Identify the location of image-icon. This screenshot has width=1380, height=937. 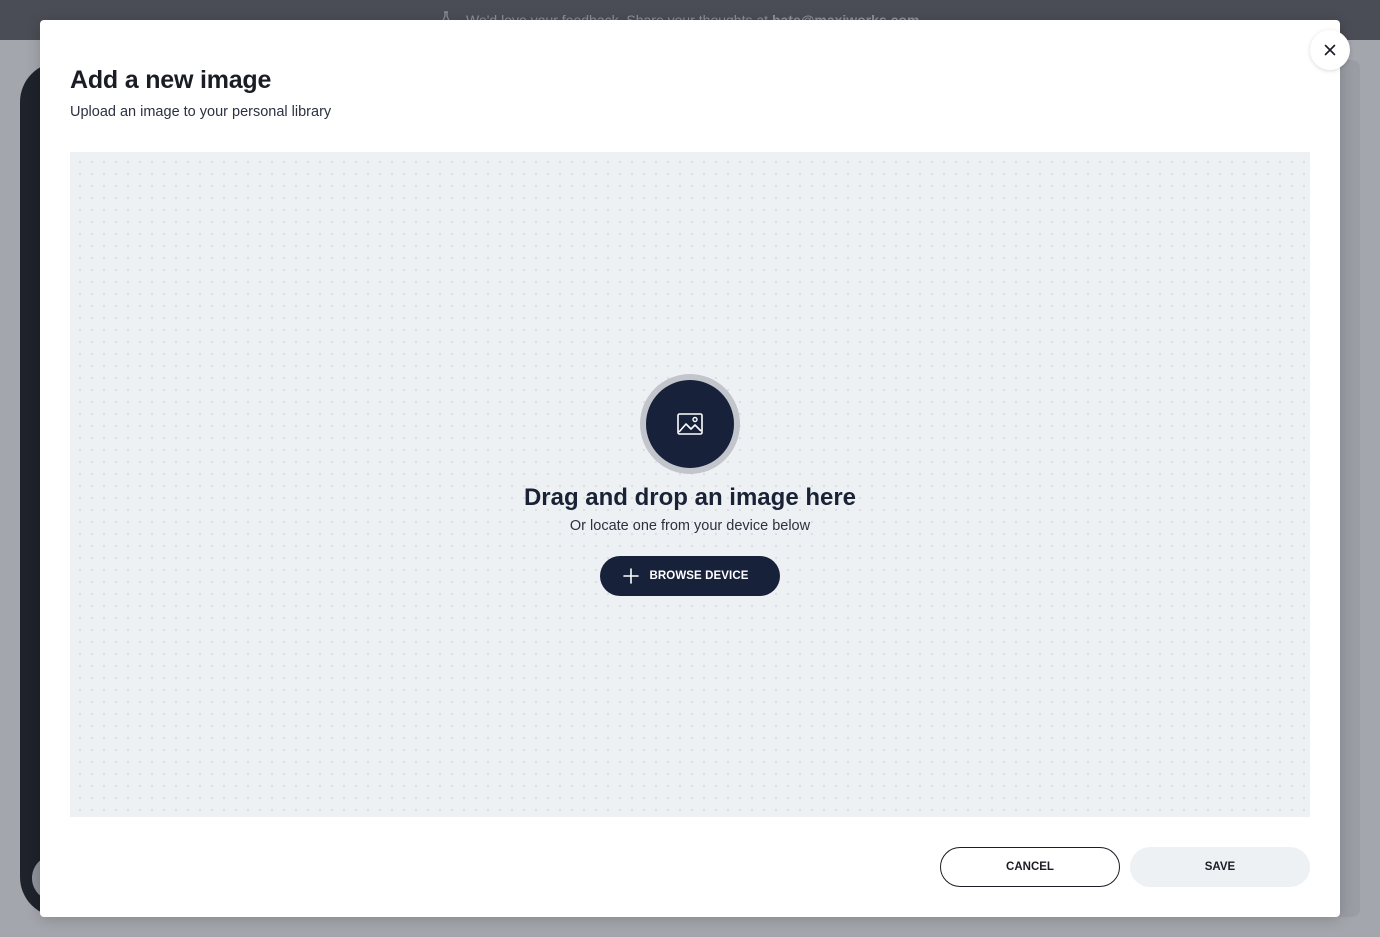
(690, 424).